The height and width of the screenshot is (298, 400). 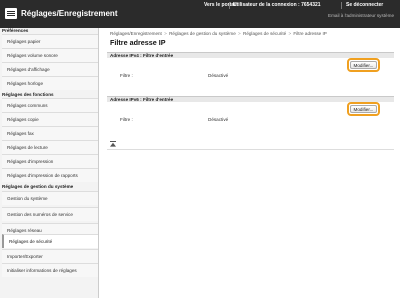 I want to click on ipv6-filter-label: Filtre :, so click(x=126, y=119).